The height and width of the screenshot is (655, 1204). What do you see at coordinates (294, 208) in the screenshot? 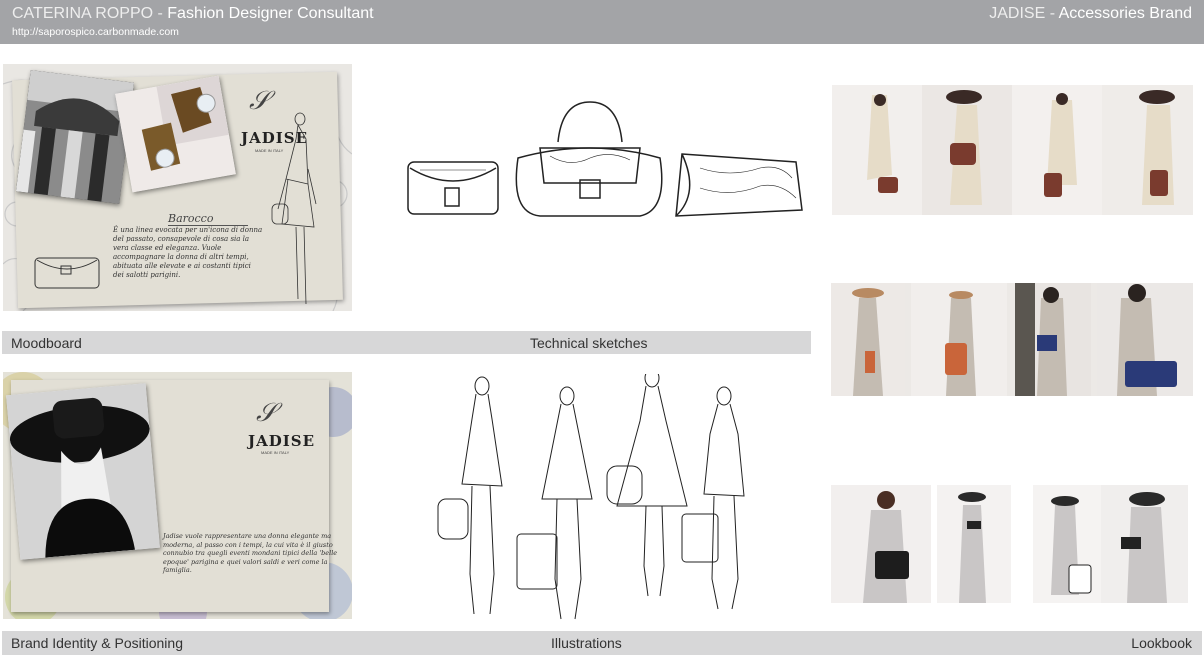
I see `fashion-figure-sketch` at bounding box center [294, 208].